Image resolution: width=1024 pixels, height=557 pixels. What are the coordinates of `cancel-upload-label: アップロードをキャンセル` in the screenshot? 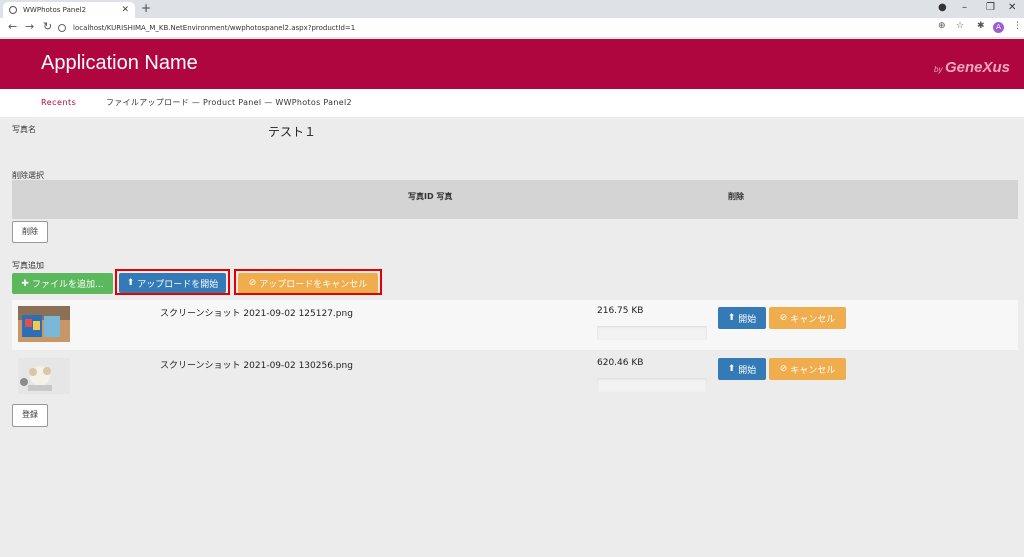 It's located at (313, 284).